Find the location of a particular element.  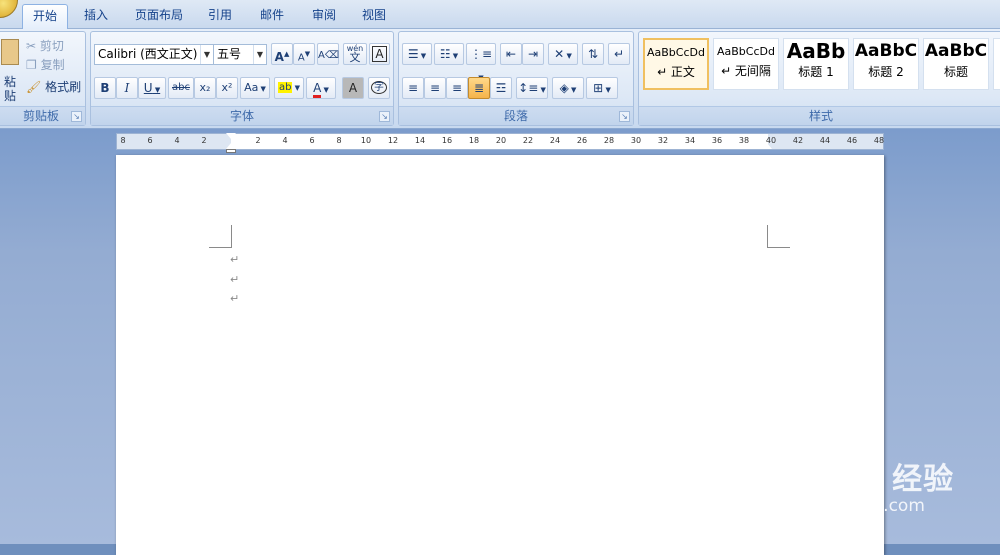

format-painter-button: 🖌 格式刷 is located at coordinates (54, 87).